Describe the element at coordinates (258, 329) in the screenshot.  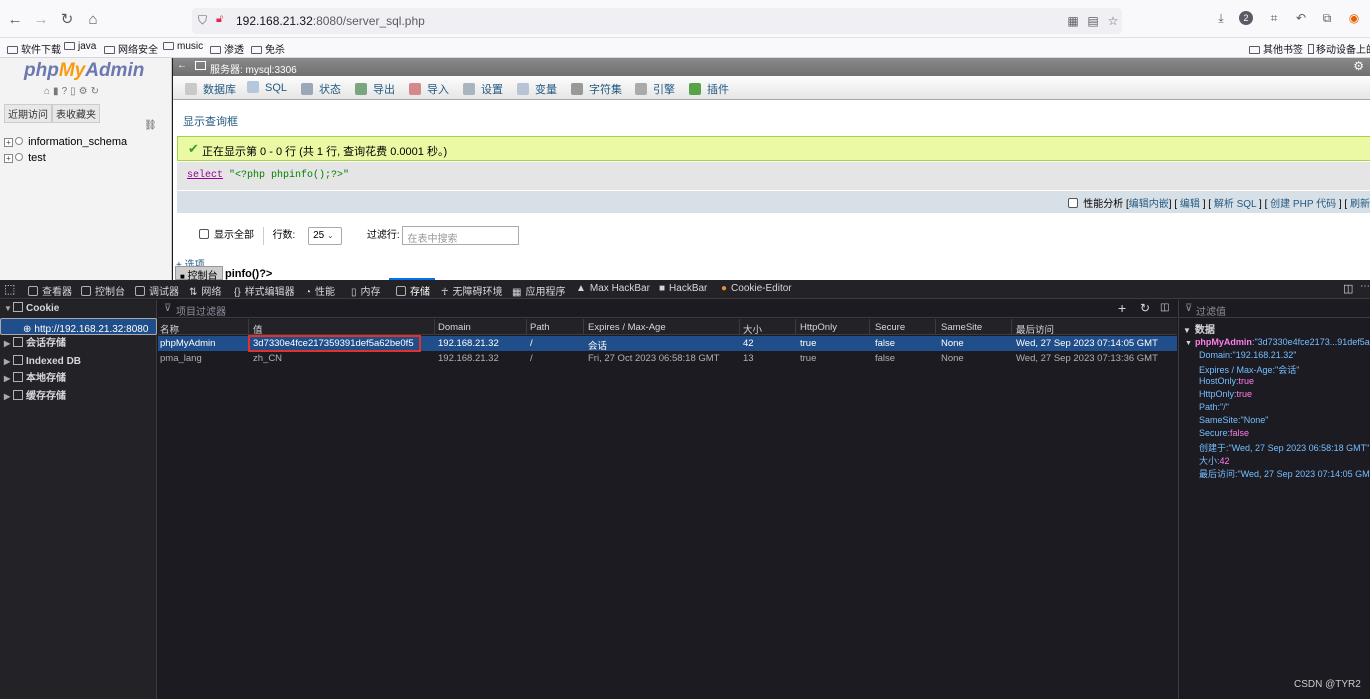
I see `column-header: 值` at that location.